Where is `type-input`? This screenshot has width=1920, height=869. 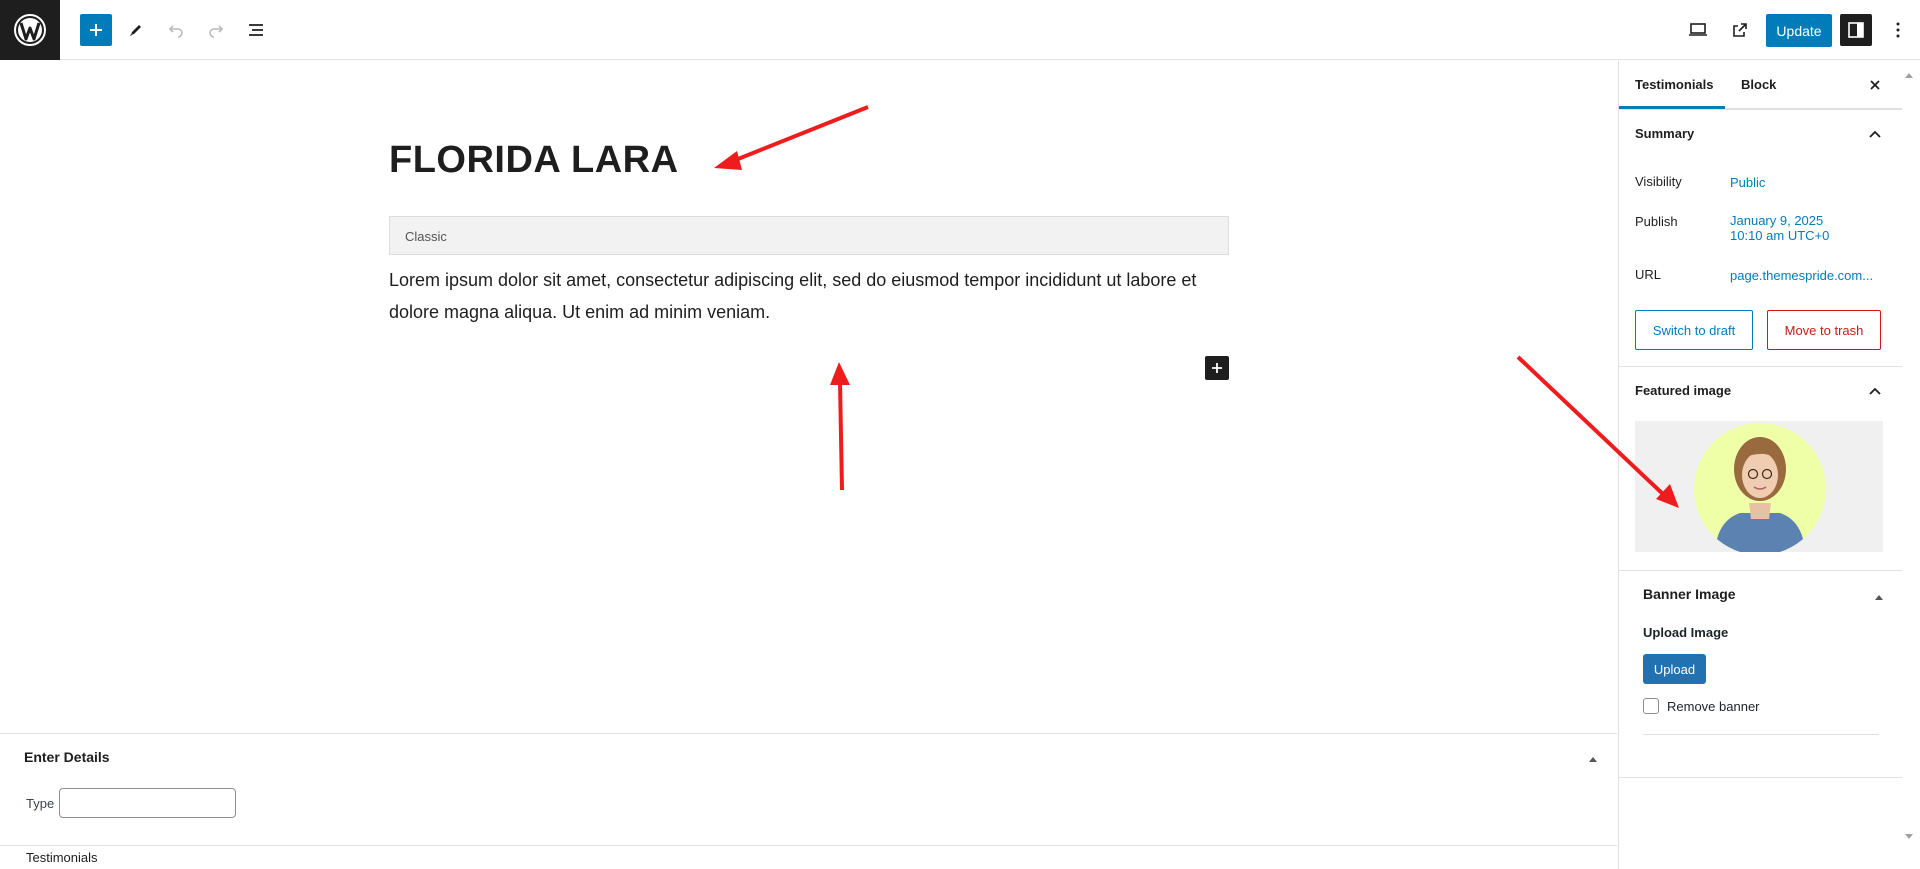
type-input is located at coordinates (147, 803).